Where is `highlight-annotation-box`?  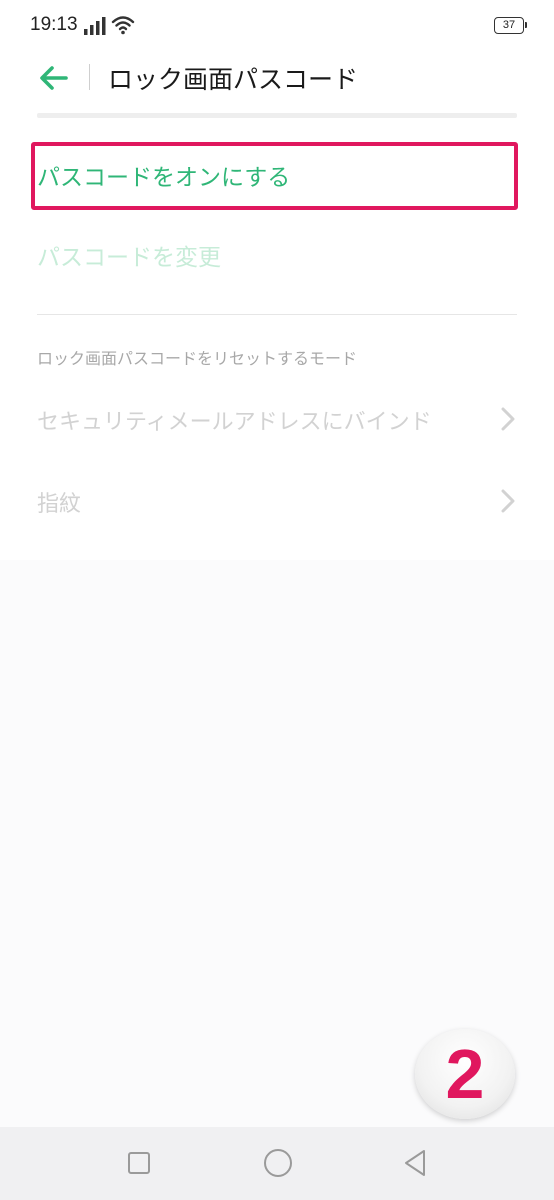 highlight-annotation-box is located at coordinates (274, 176).